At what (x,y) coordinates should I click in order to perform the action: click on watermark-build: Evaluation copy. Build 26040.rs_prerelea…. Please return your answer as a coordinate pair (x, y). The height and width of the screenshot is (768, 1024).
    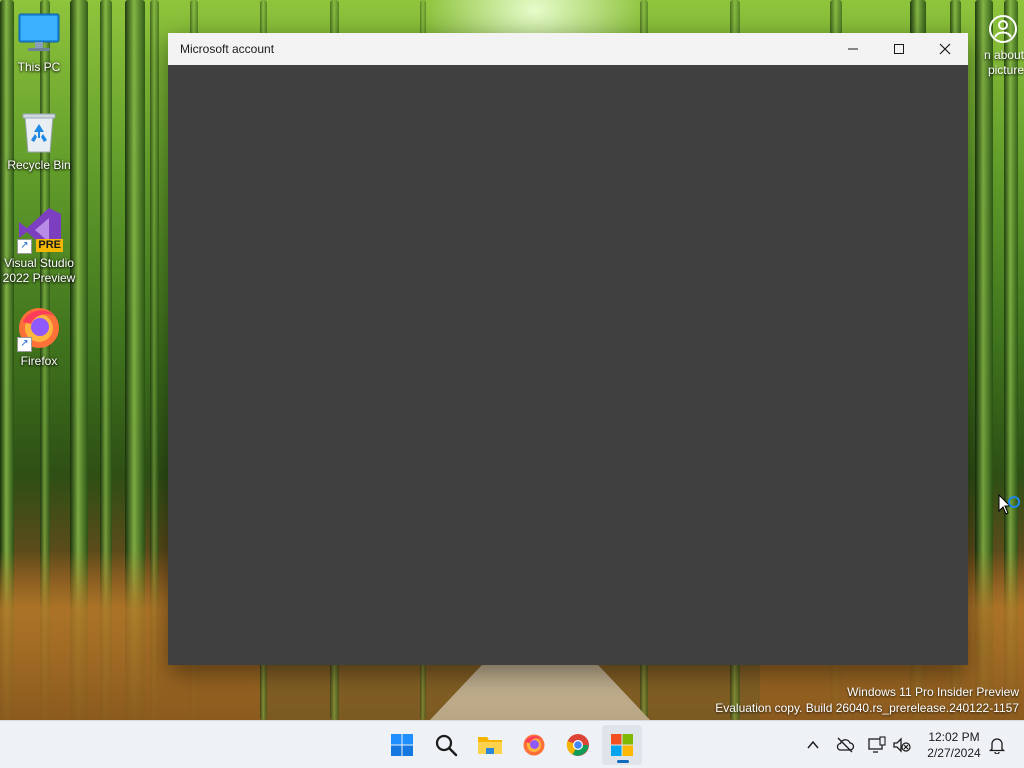
    Looking at the image, I should click on (867, 708).